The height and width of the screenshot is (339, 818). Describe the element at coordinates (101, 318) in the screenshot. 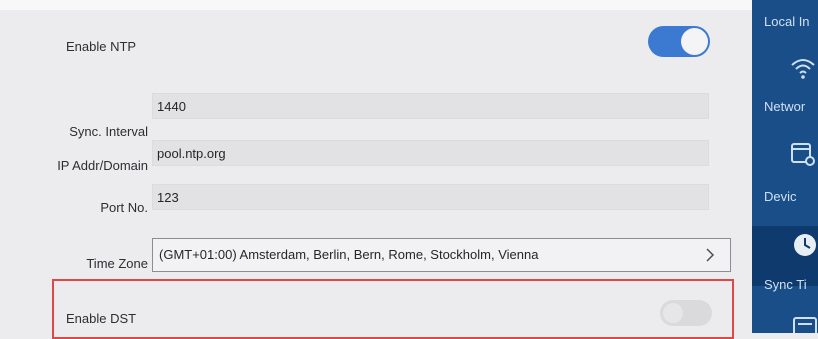

I see `enable-dst-label: Enable DST` at that location.